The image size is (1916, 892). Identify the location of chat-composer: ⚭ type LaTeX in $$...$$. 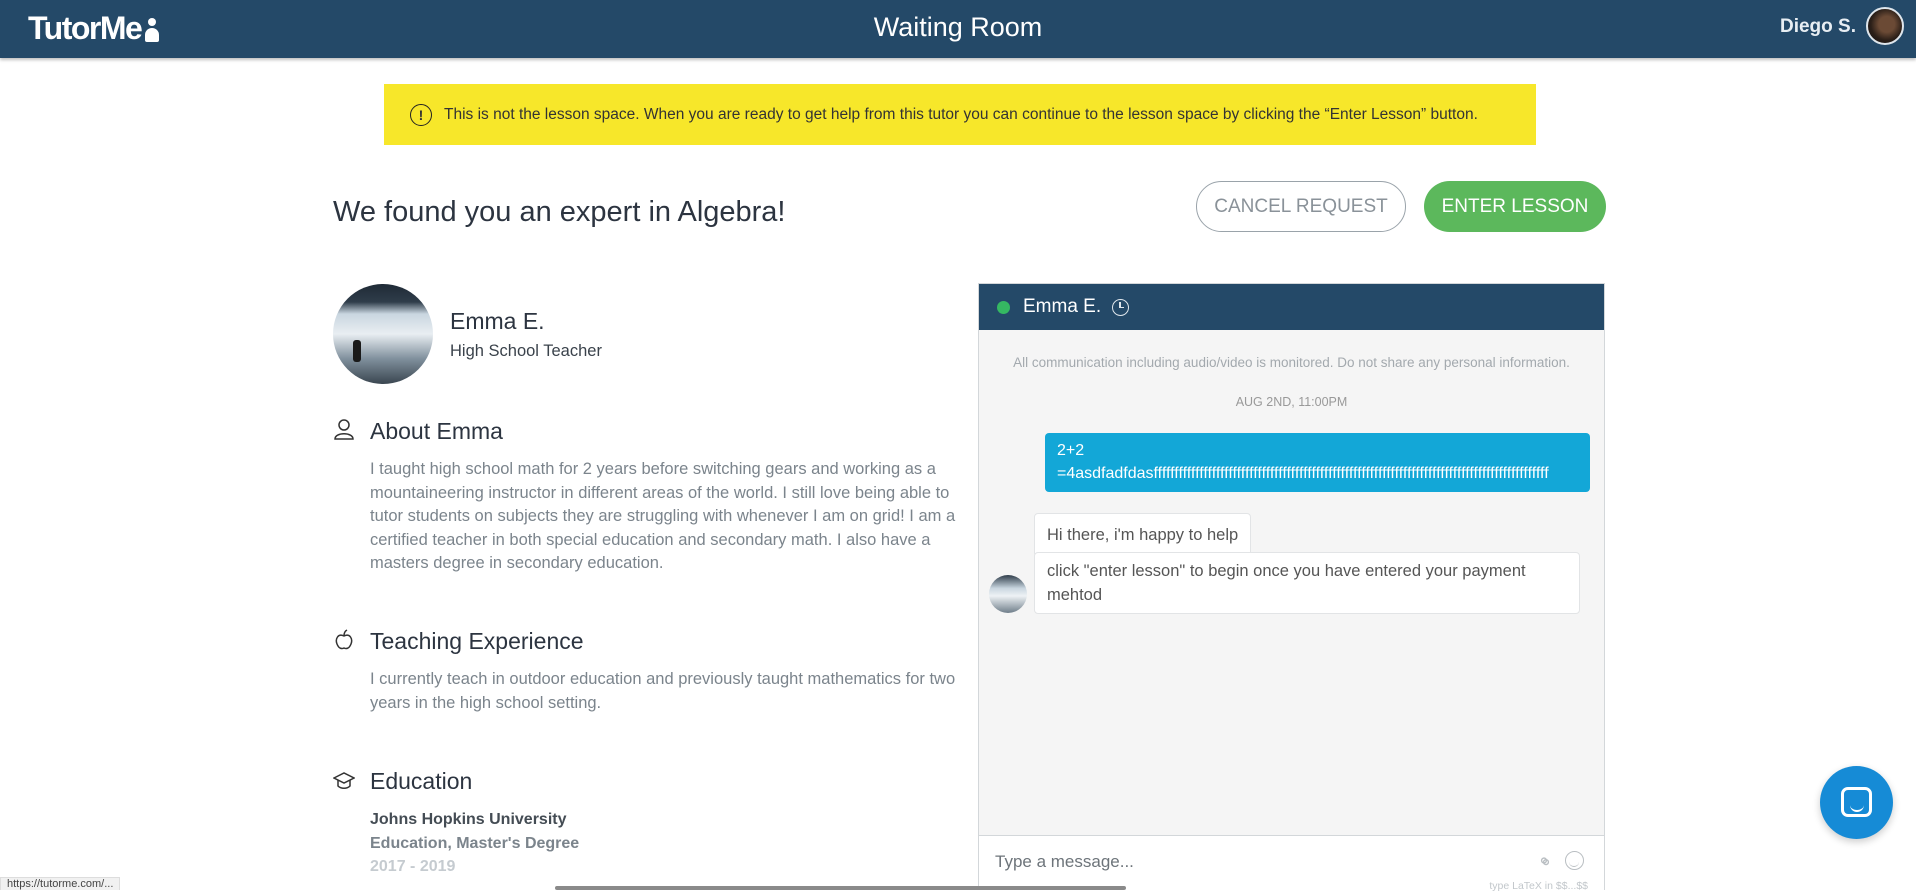
(1291, 863).